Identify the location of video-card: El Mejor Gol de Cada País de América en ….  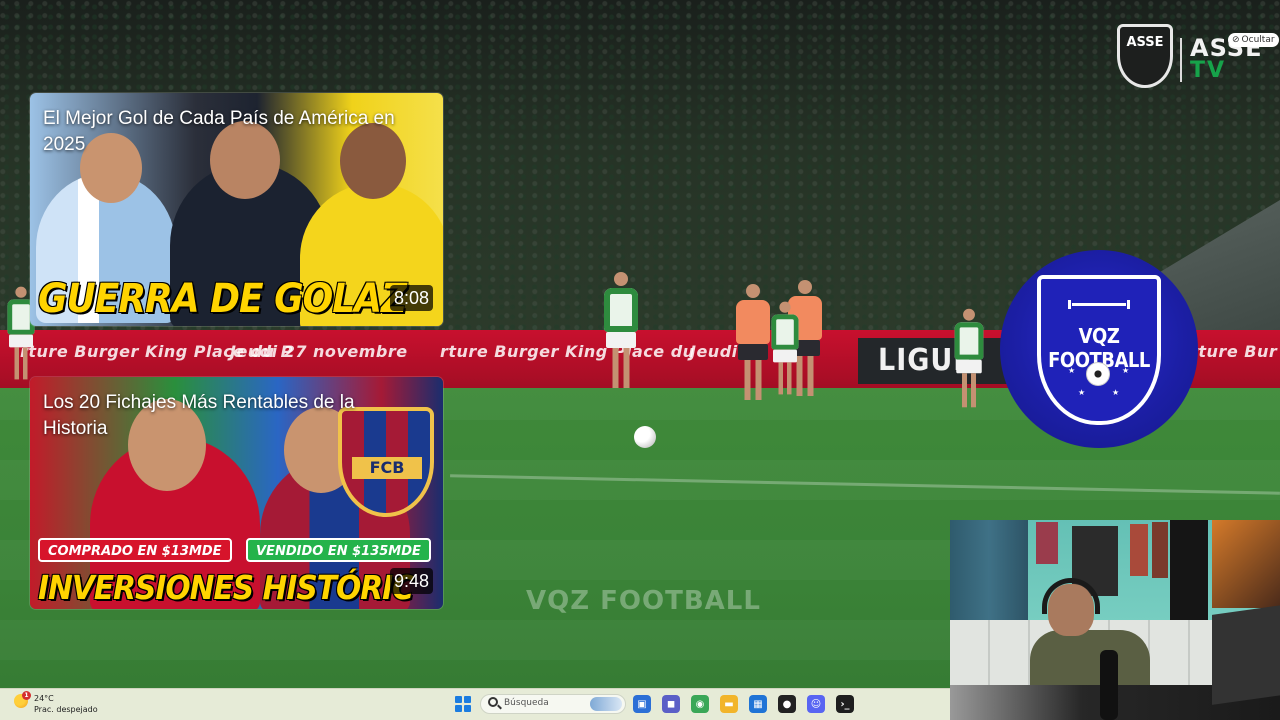
(236, 209).